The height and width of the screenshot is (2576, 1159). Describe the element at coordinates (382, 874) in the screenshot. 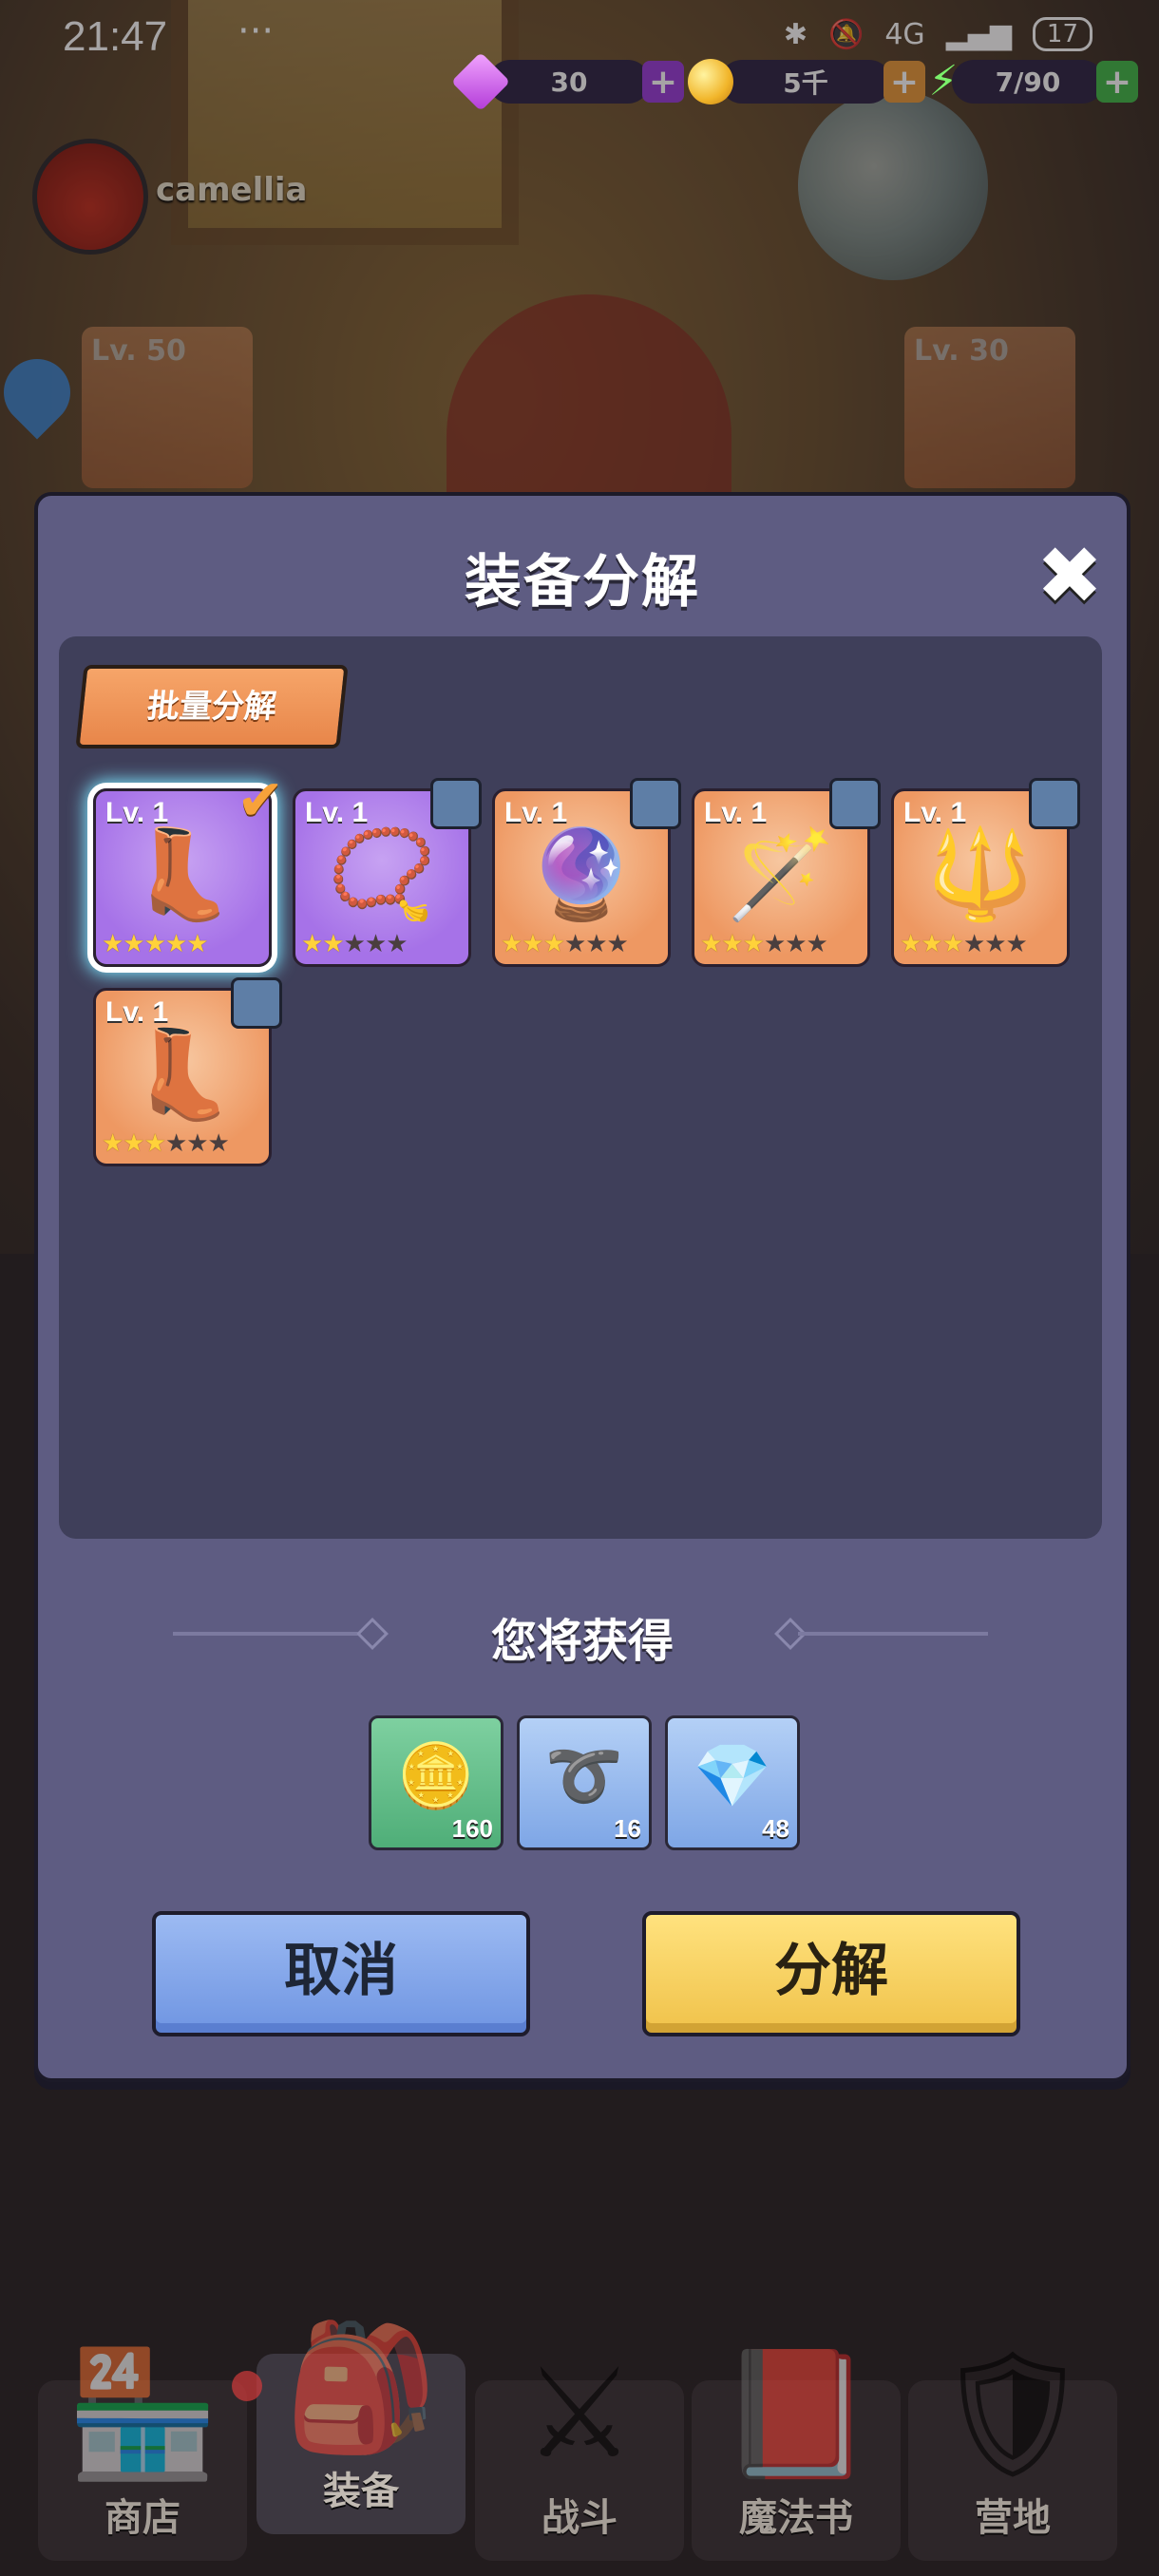

I see `necklace-icon: 📿` at that location.